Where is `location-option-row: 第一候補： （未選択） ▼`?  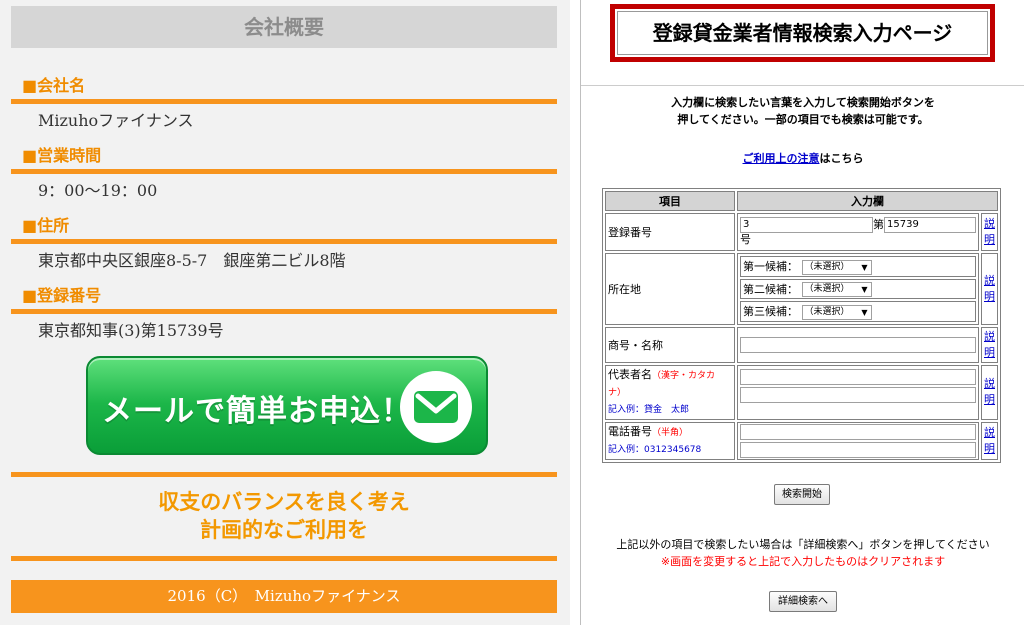
location-option-row: 第一候補： （未選択） ▼ is located at coordinates (858, 266).